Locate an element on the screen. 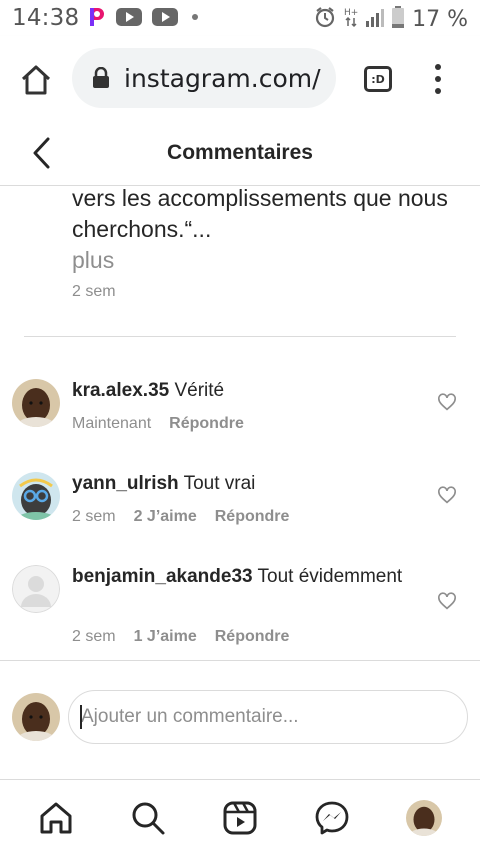 The image size is (480, 854). hplus-signal-icon: H+ is located at coordinates (351, 19).